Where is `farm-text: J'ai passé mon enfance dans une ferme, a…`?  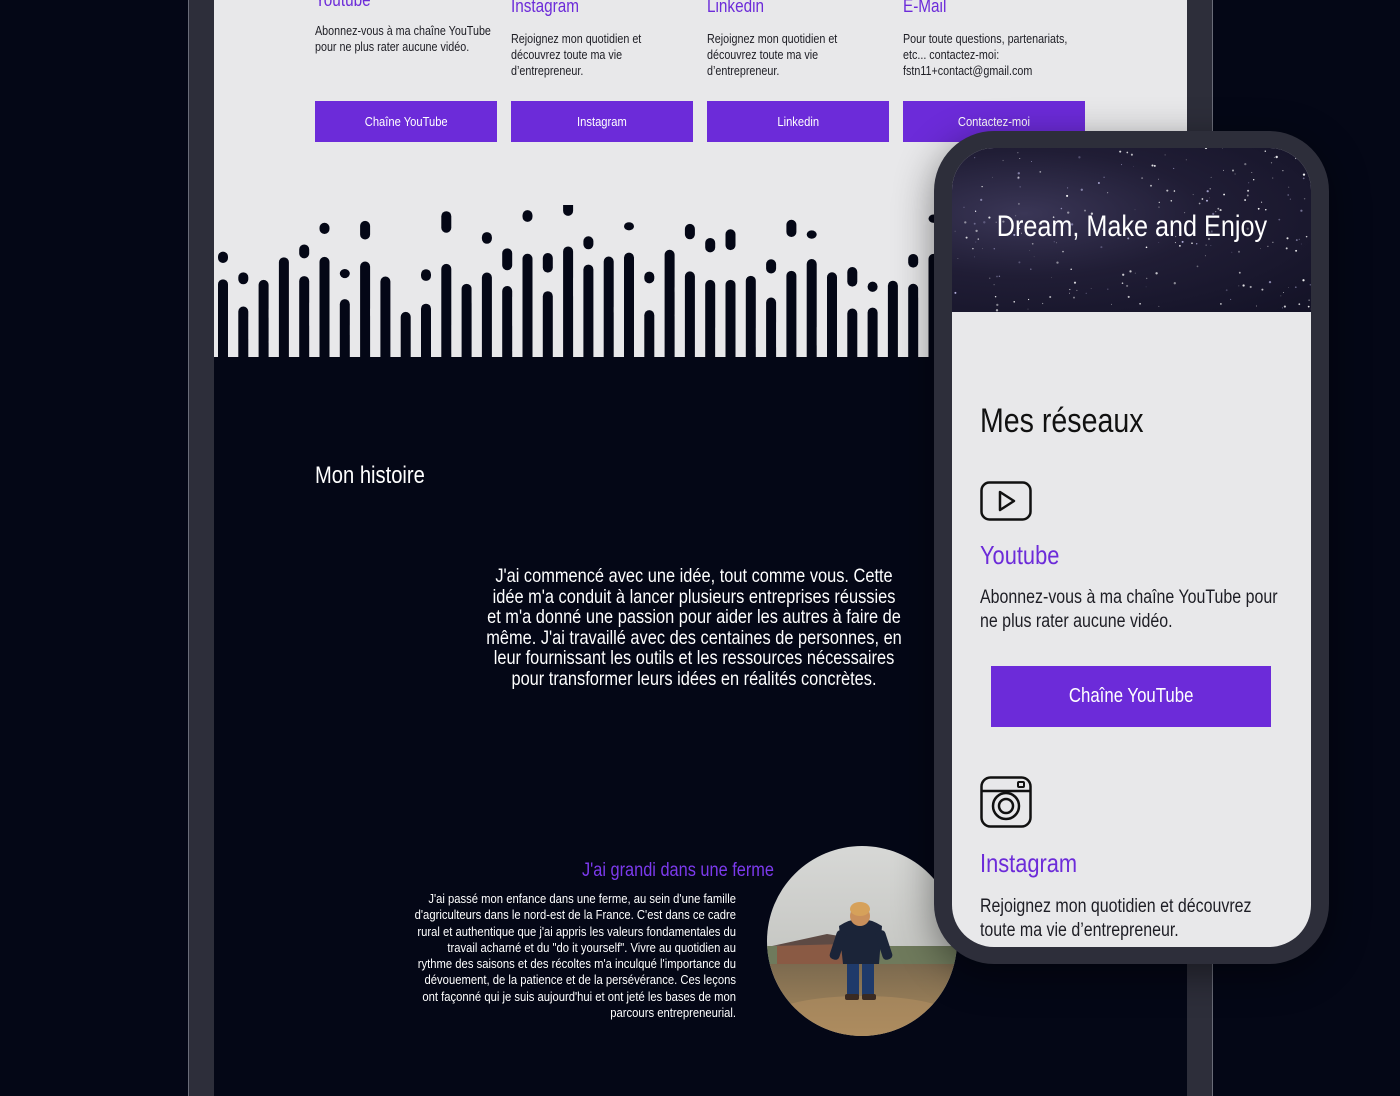
farm-text: J'ai passé mon enfance dans une ferme, a… is located at coordinates (575, 956).